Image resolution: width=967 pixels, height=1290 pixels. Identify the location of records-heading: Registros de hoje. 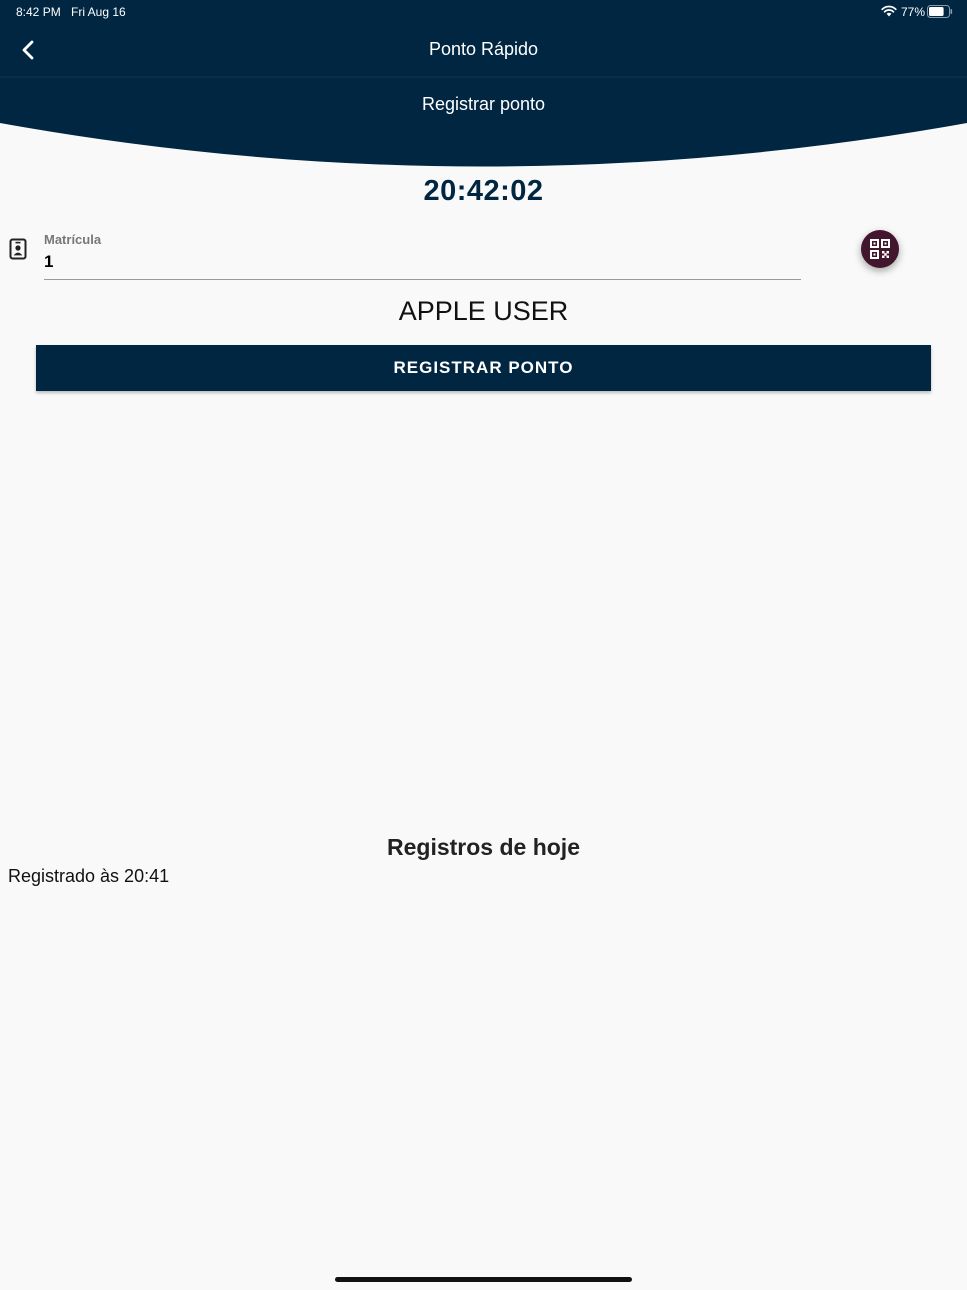
(483, 847).